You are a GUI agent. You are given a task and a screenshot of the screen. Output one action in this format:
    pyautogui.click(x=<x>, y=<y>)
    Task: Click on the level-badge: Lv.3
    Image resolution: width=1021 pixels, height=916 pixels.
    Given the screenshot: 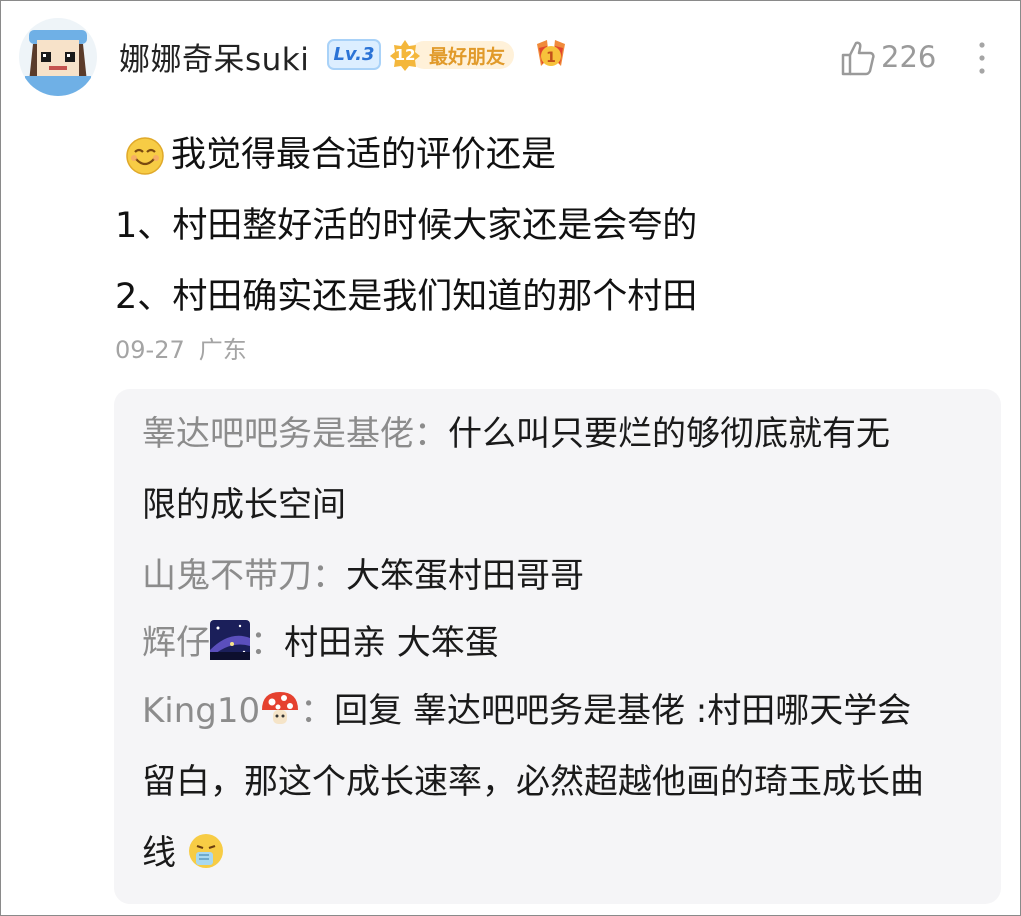 What is the action you would take?
    pyautogui.click(x=354, y=54)
    